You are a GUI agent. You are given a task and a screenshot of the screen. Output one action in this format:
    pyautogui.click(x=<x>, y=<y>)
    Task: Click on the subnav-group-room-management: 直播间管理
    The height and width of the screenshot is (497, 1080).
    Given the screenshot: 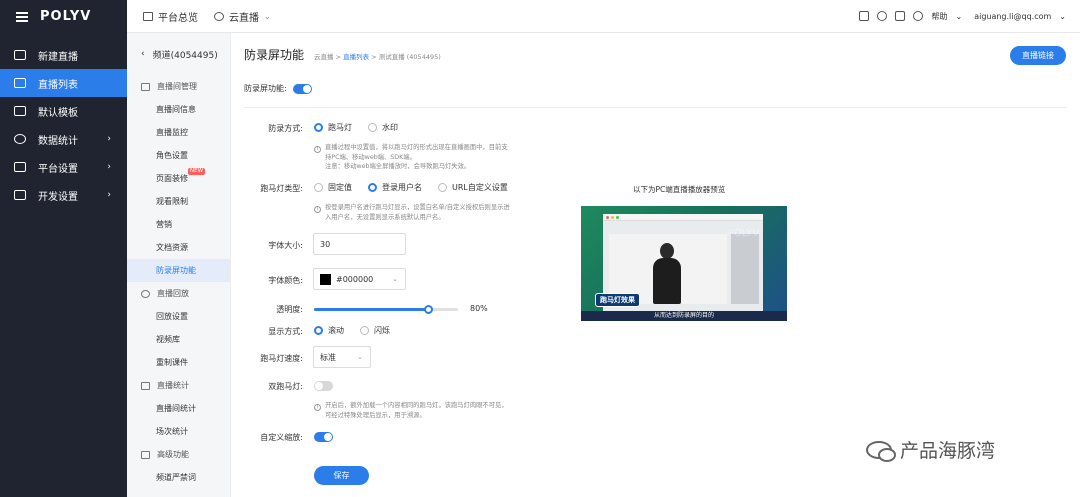 What is the action you would take?
    pyautogui.click(x=178, y=86)
    